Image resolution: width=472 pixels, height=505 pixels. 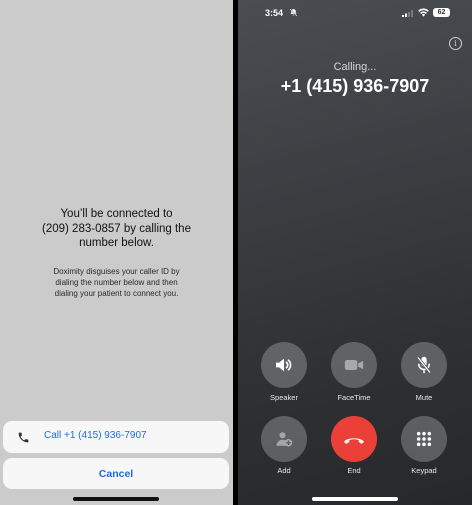 I want to click on cancel-label: Cancel, so click(x=116, y=473).